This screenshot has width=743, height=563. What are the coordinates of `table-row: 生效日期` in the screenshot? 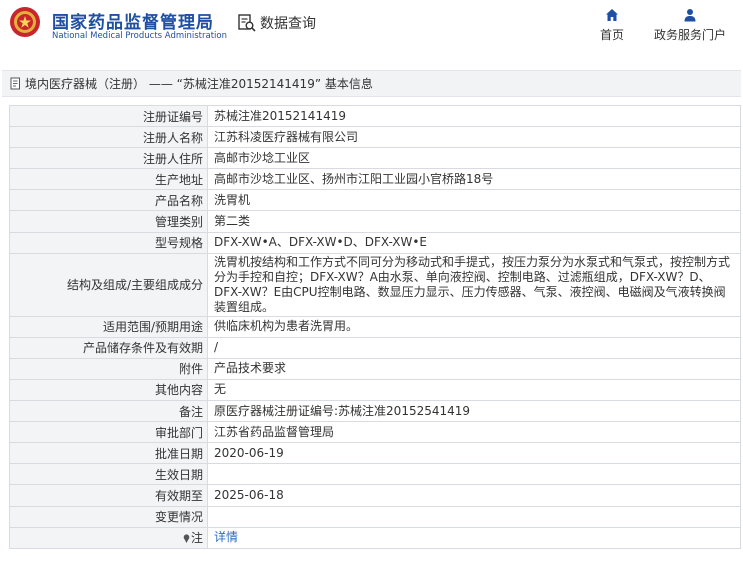 It's located at (375, 474).